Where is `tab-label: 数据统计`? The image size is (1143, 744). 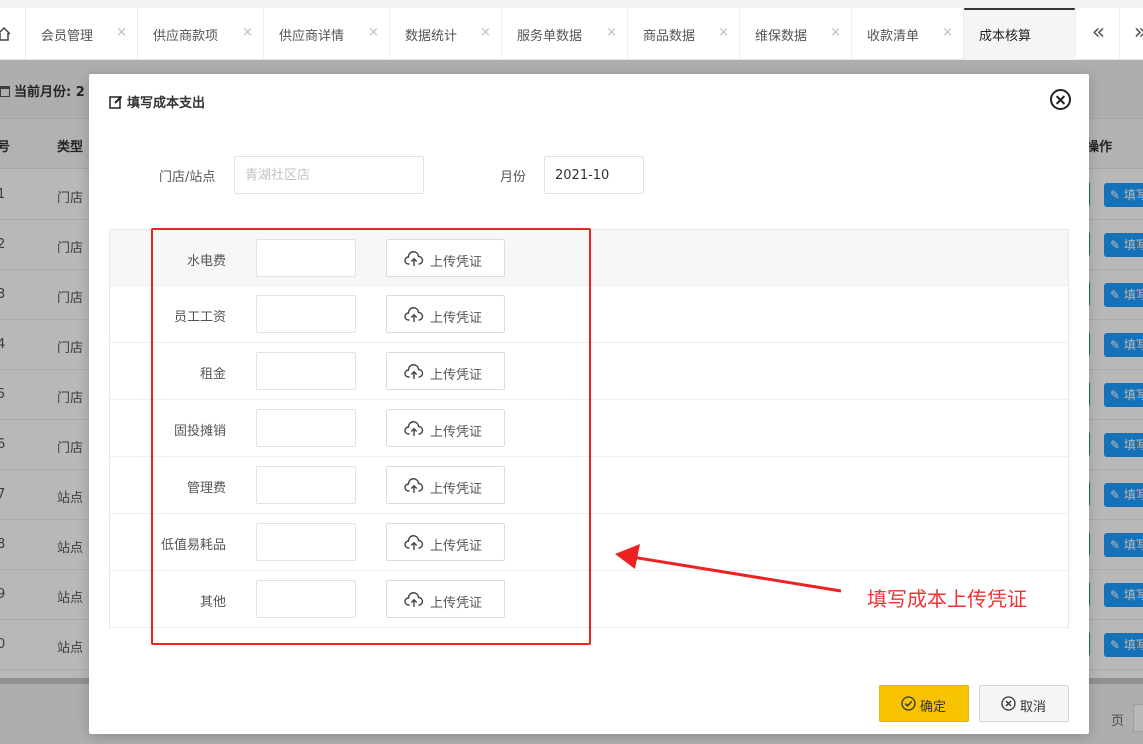 tab-label: 数据统计 is located at coordinates (431, 36).